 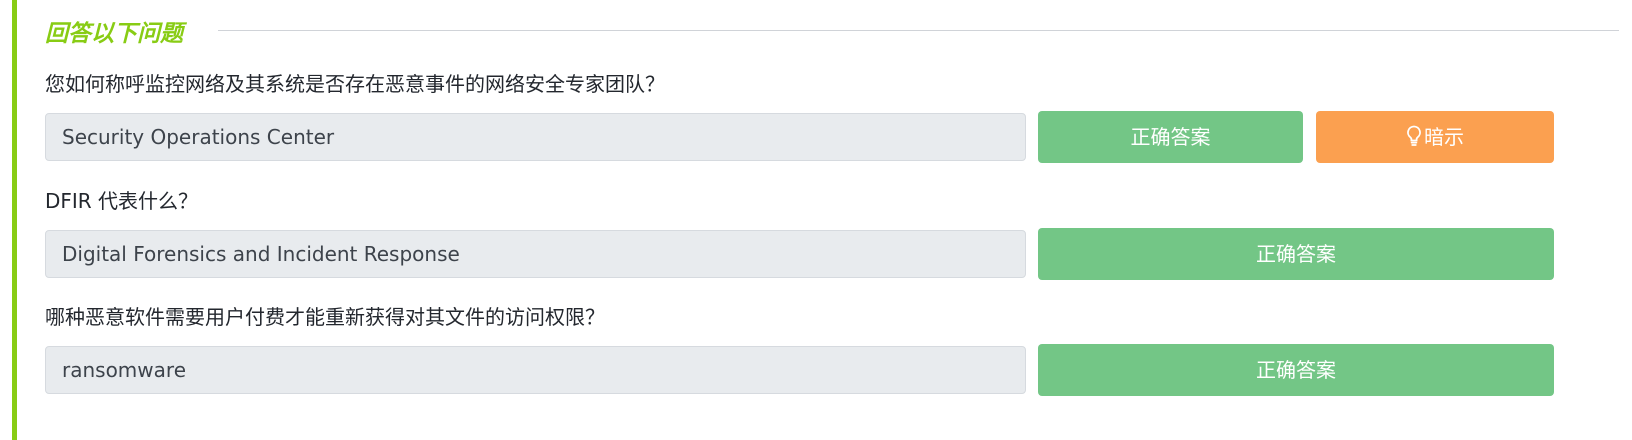 I want to click on section-header: 回答以下问题, so click(x=832, y=30).